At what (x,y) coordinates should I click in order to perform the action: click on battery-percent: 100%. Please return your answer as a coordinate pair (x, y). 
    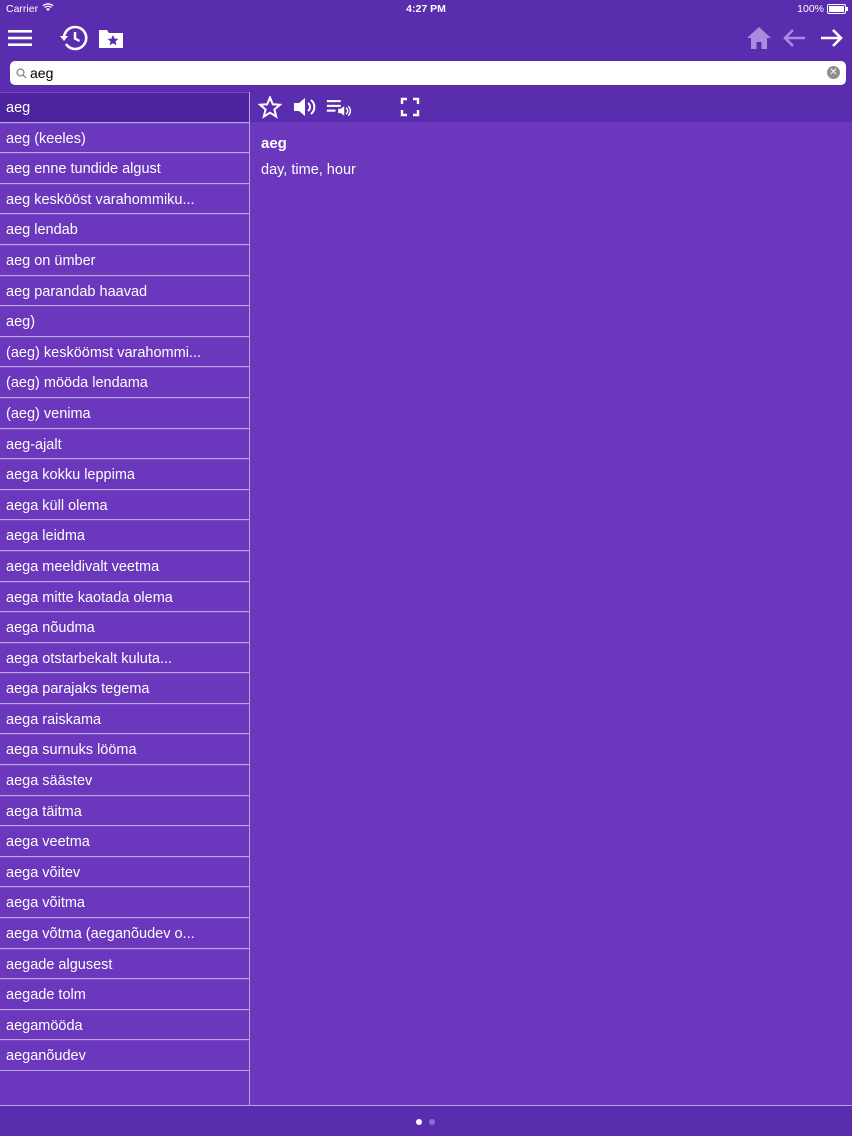
    Looking at the image, I should click on (810, 9).